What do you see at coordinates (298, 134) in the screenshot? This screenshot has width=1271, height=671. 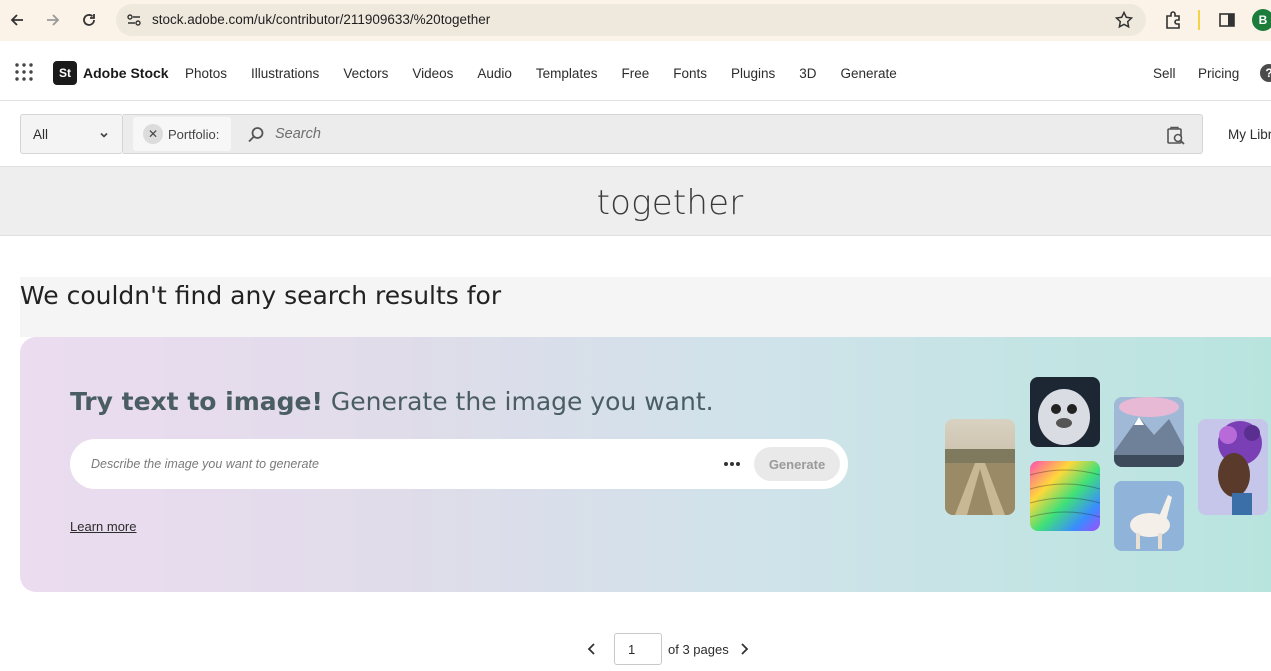 I see `search-input: Search` at bounding box center [298, 134].